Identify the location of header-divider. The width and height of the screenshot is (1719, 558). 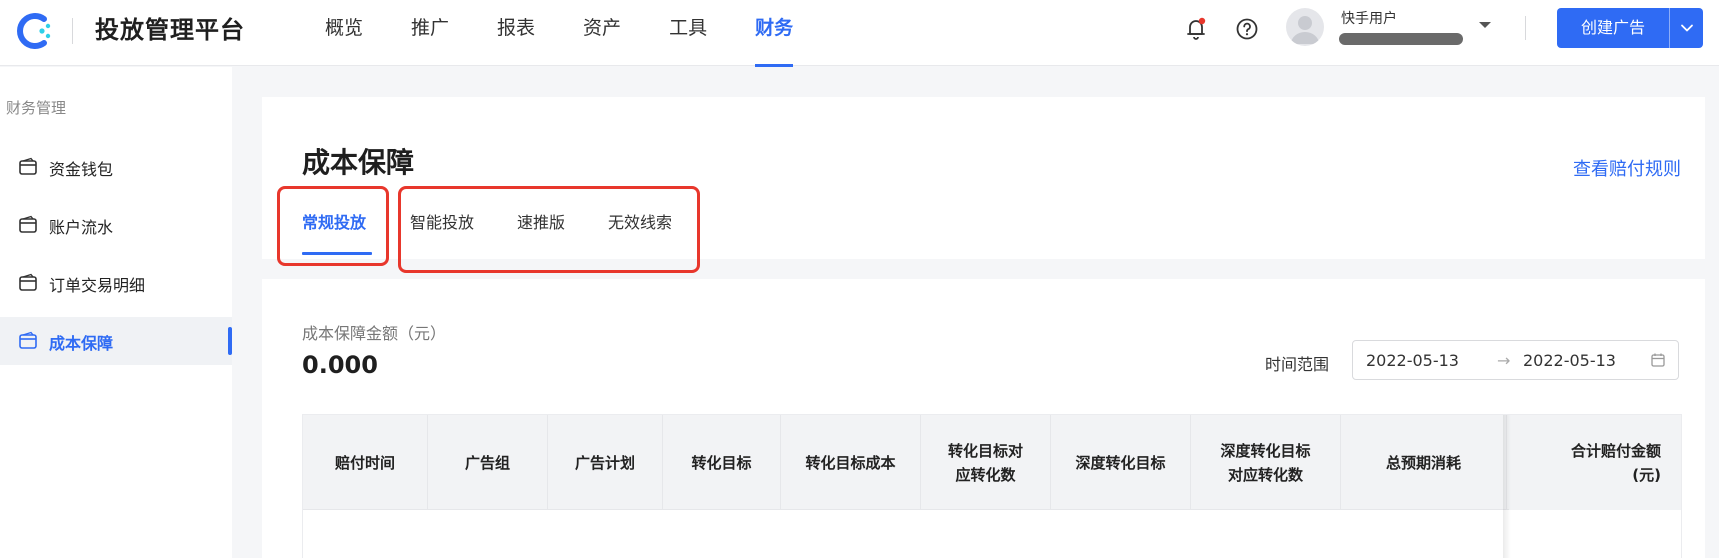
(1525, 28).